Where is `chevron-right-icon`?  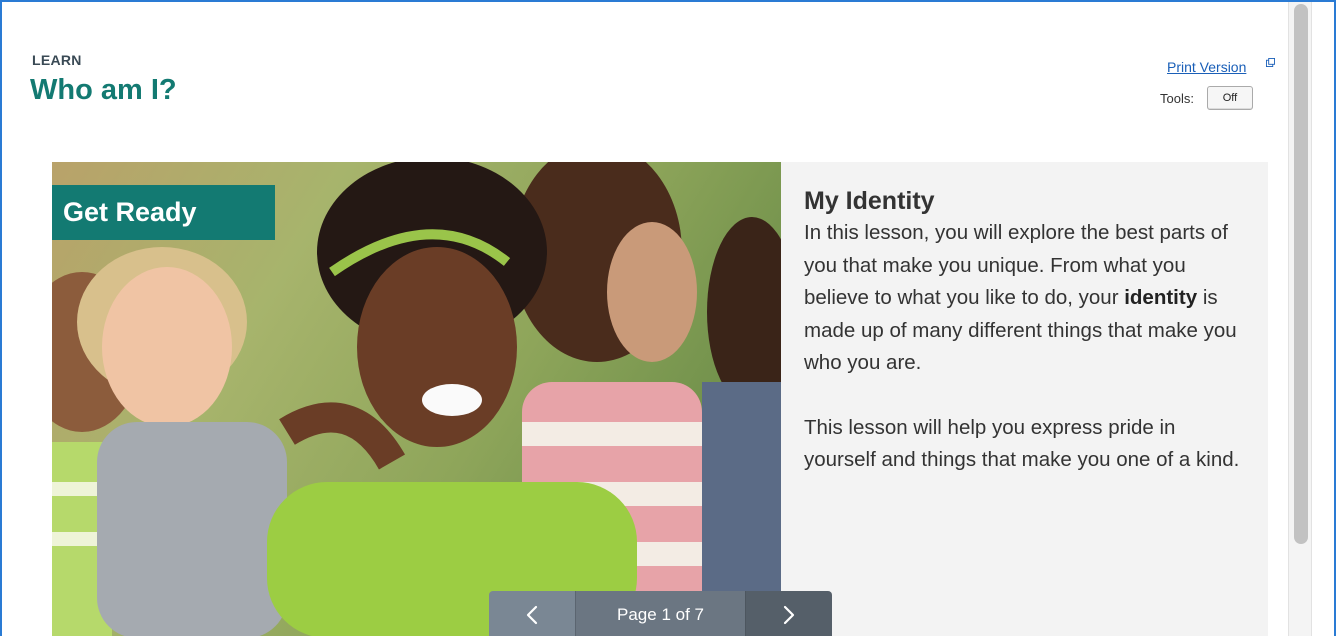 chevron-right-icon is located at coordinates (789, 614).